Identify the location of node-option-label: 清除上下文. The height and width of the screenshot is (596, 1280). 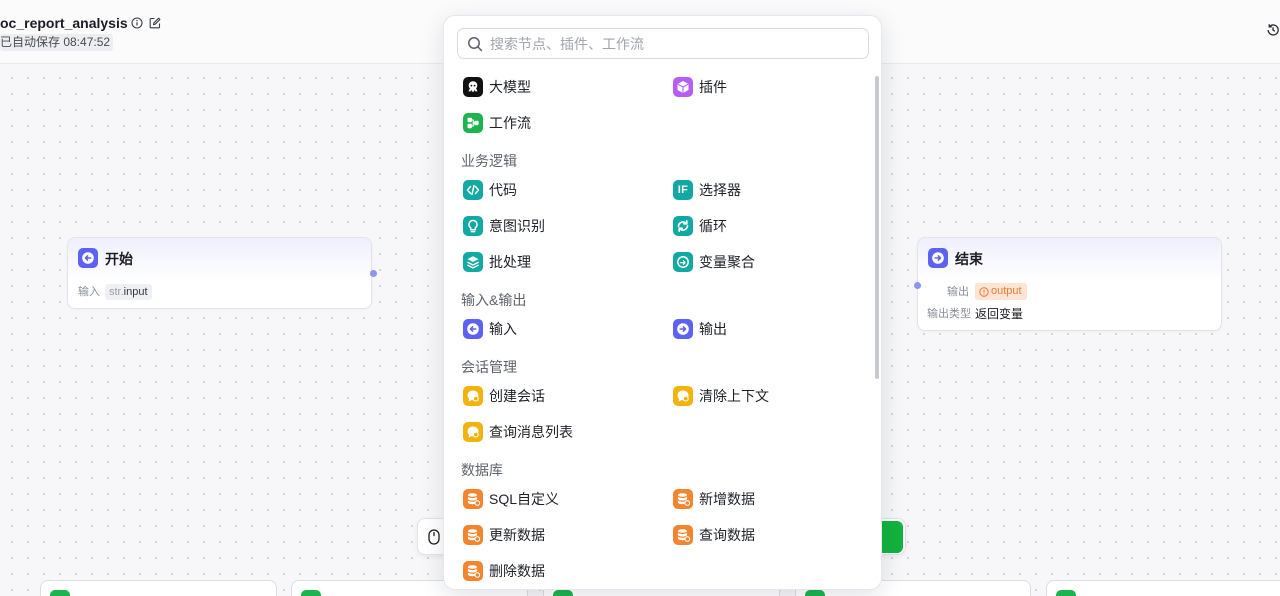
(734, 396).